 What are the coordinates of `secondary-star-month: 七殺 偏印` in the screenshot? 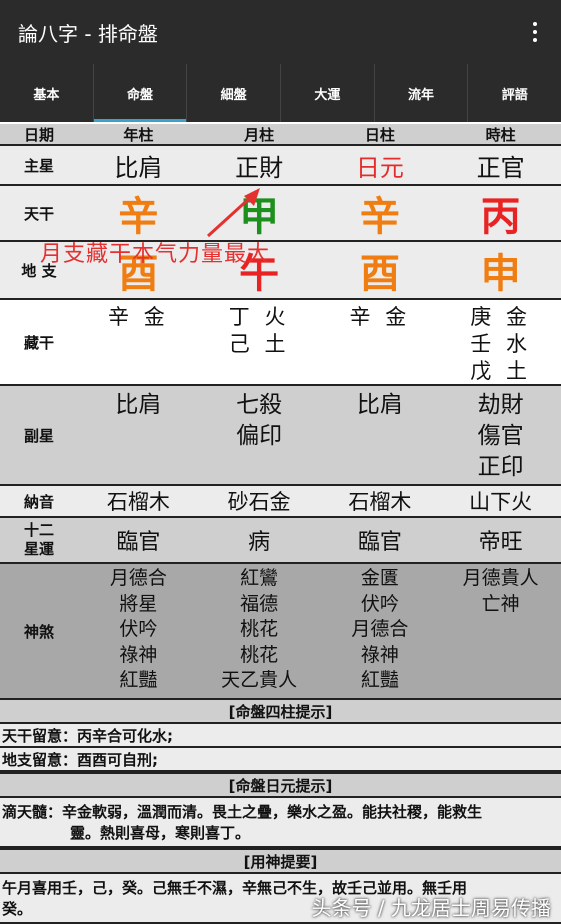 It's located at (259, 435).